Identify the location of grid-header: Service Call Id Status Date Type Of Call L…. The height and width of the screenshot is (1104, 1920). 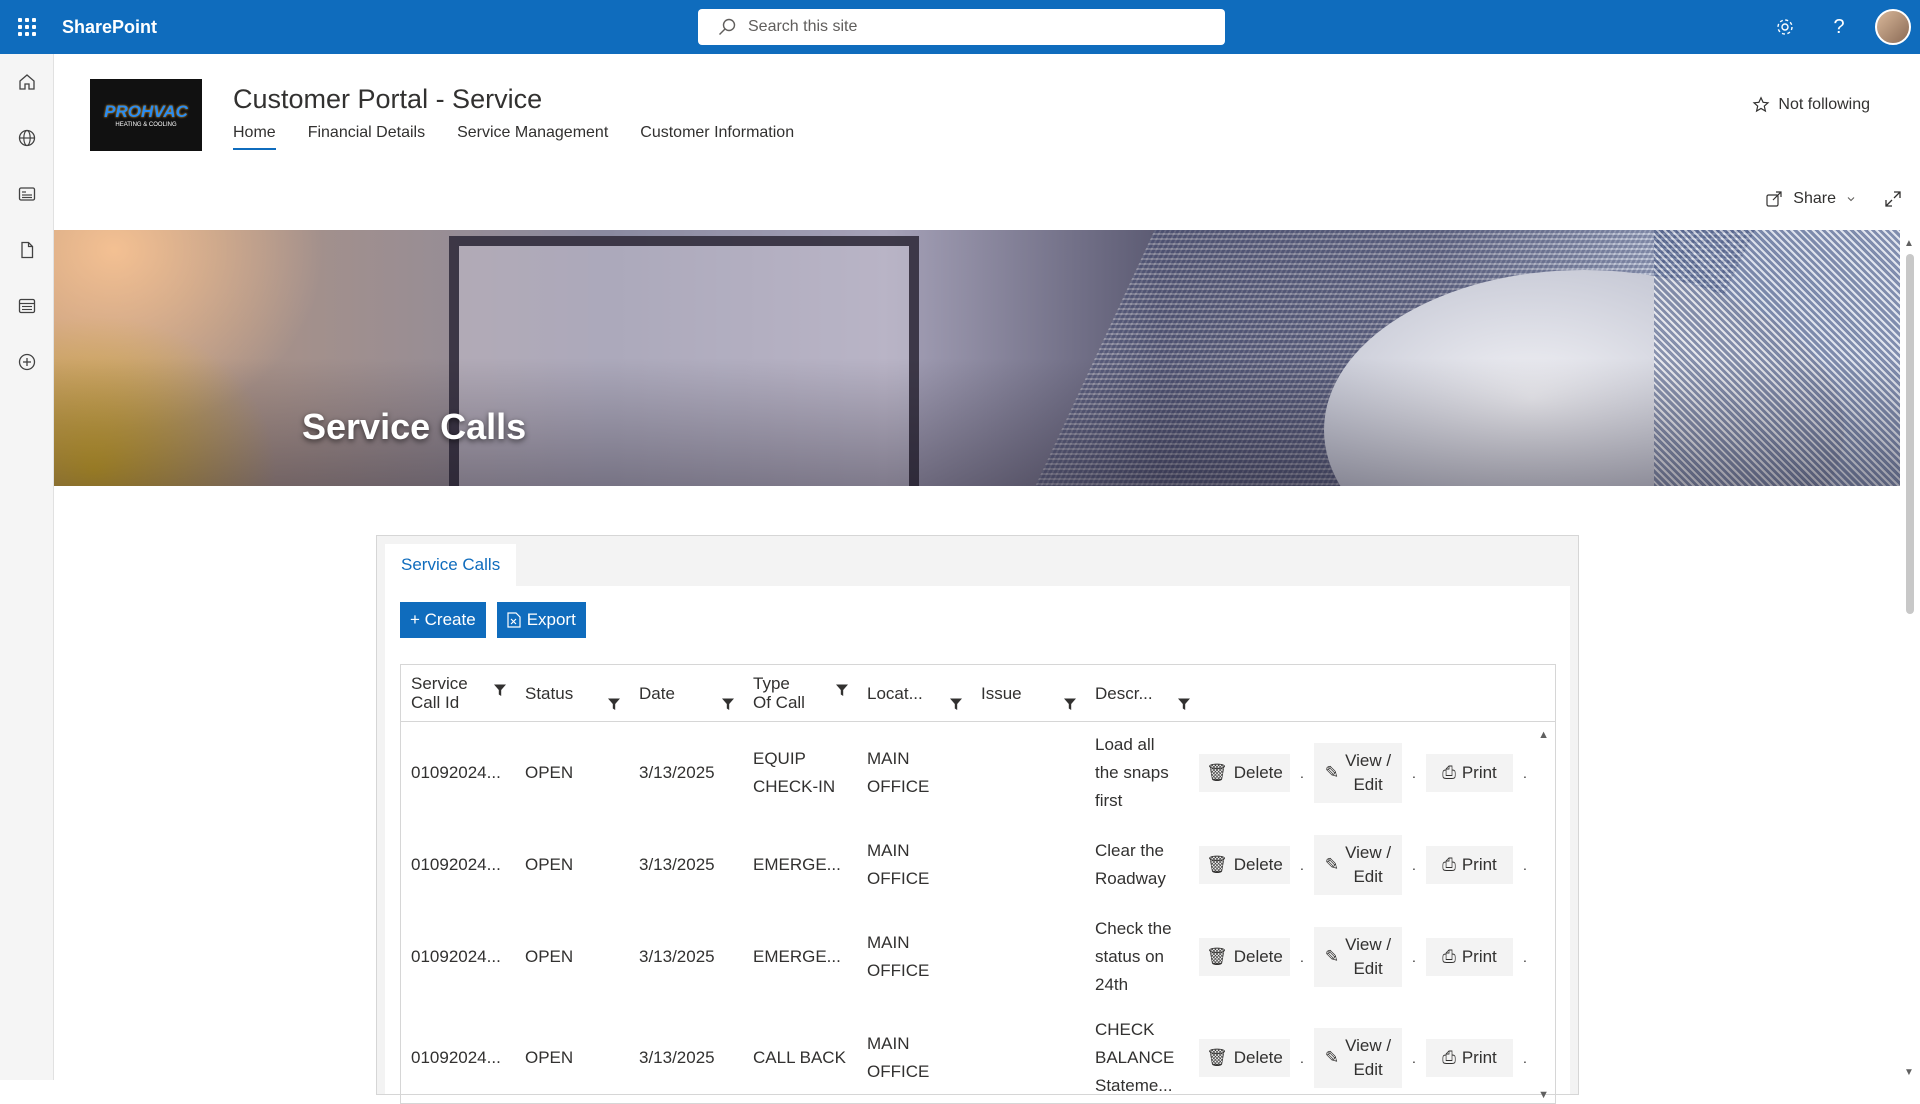
(978, 693).